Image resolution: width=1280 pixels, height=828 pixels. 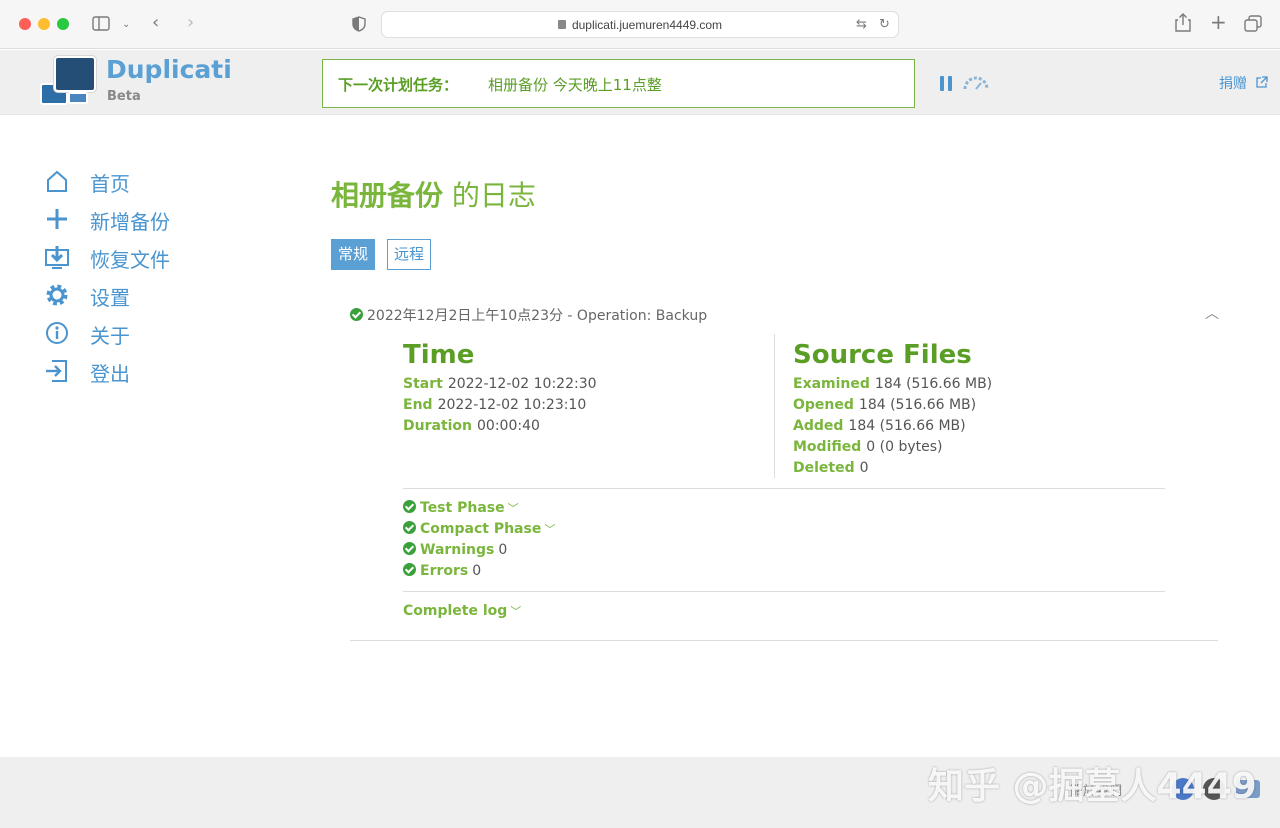 What do you see at coordinates (946, 83) in the screenshot?
I see `pause-icon` at bounding box center [946, 83].